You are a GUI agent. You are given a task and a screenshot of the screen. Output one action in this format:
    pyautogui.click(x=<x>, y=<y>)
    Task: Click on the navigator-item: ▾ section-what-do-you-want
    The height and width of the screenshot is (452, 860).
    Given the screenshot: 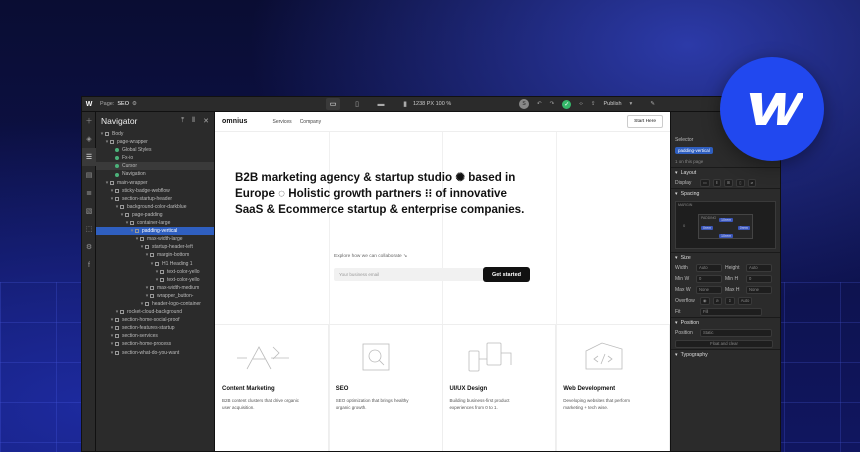 What is the action you would take?
    pyautogui.click(x=155, y=353)
    